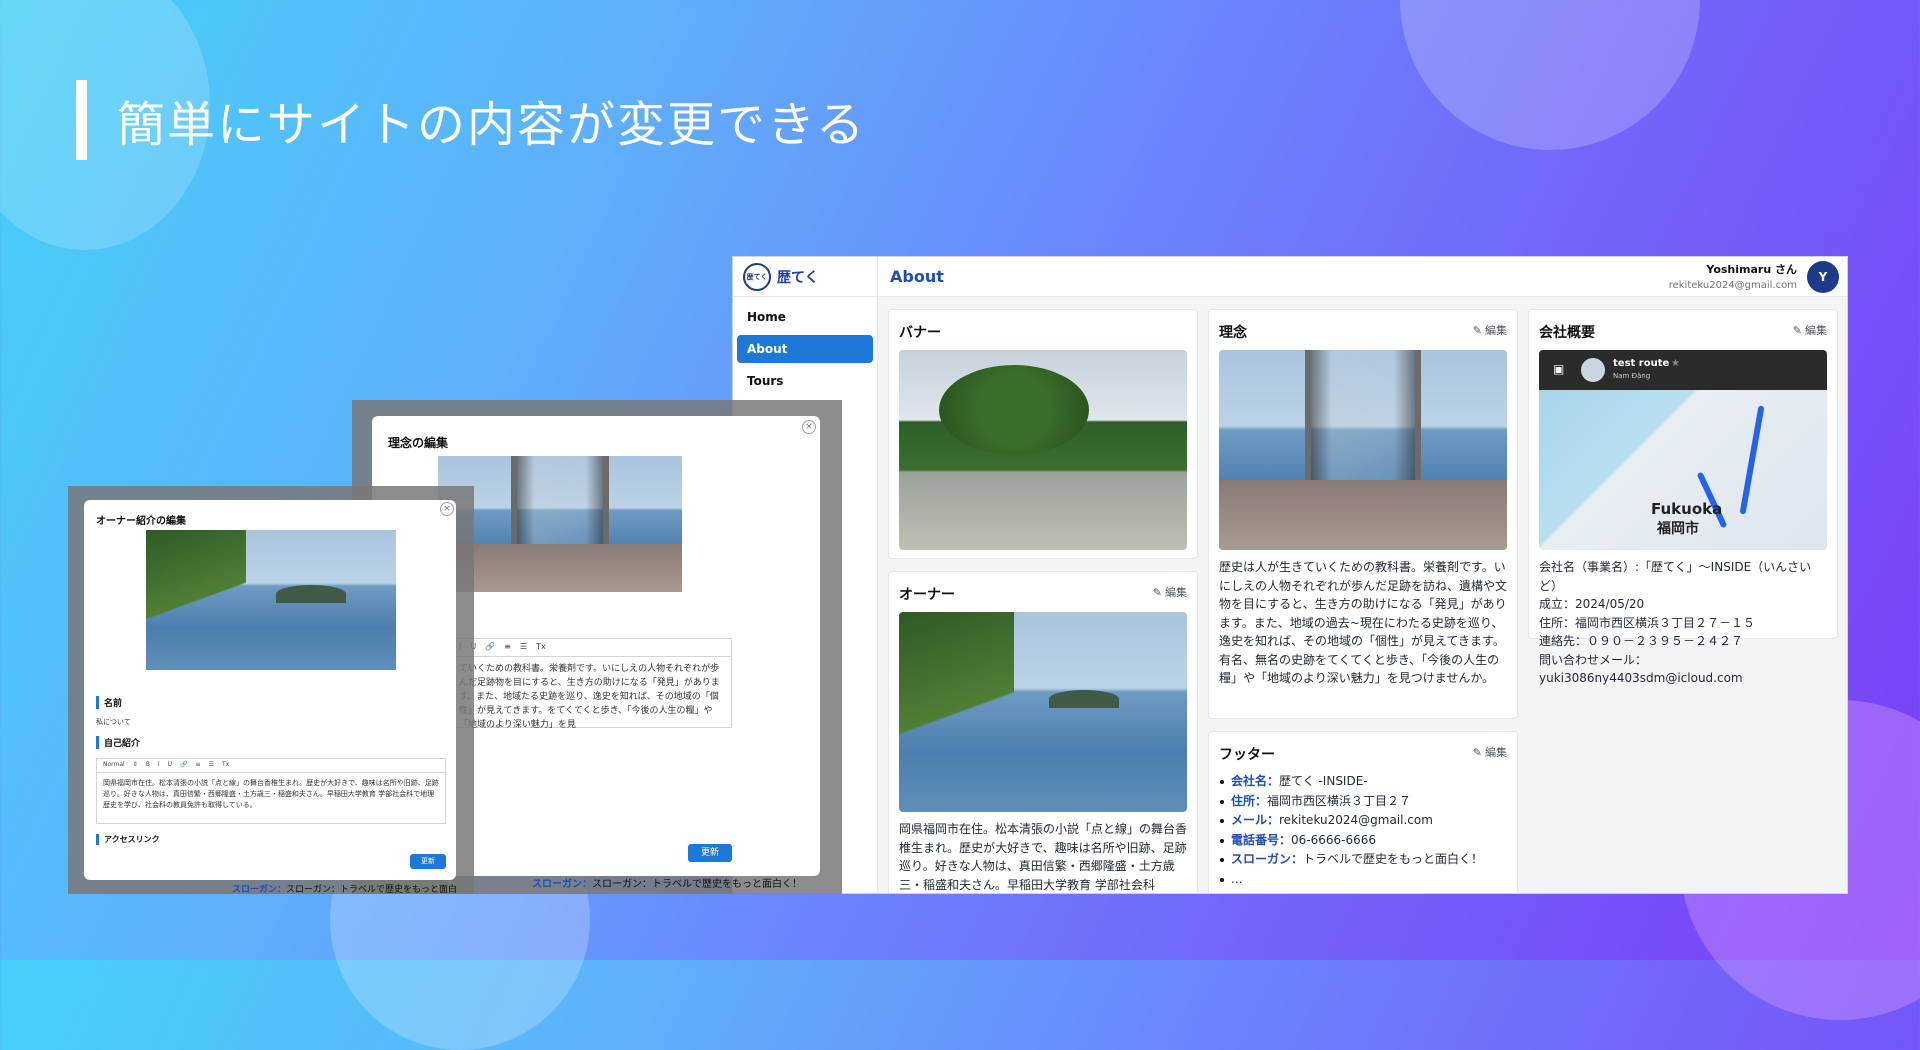 The image size is (1920, 1050). I want to click on brand-name: 歴てく, so click(798, 277).